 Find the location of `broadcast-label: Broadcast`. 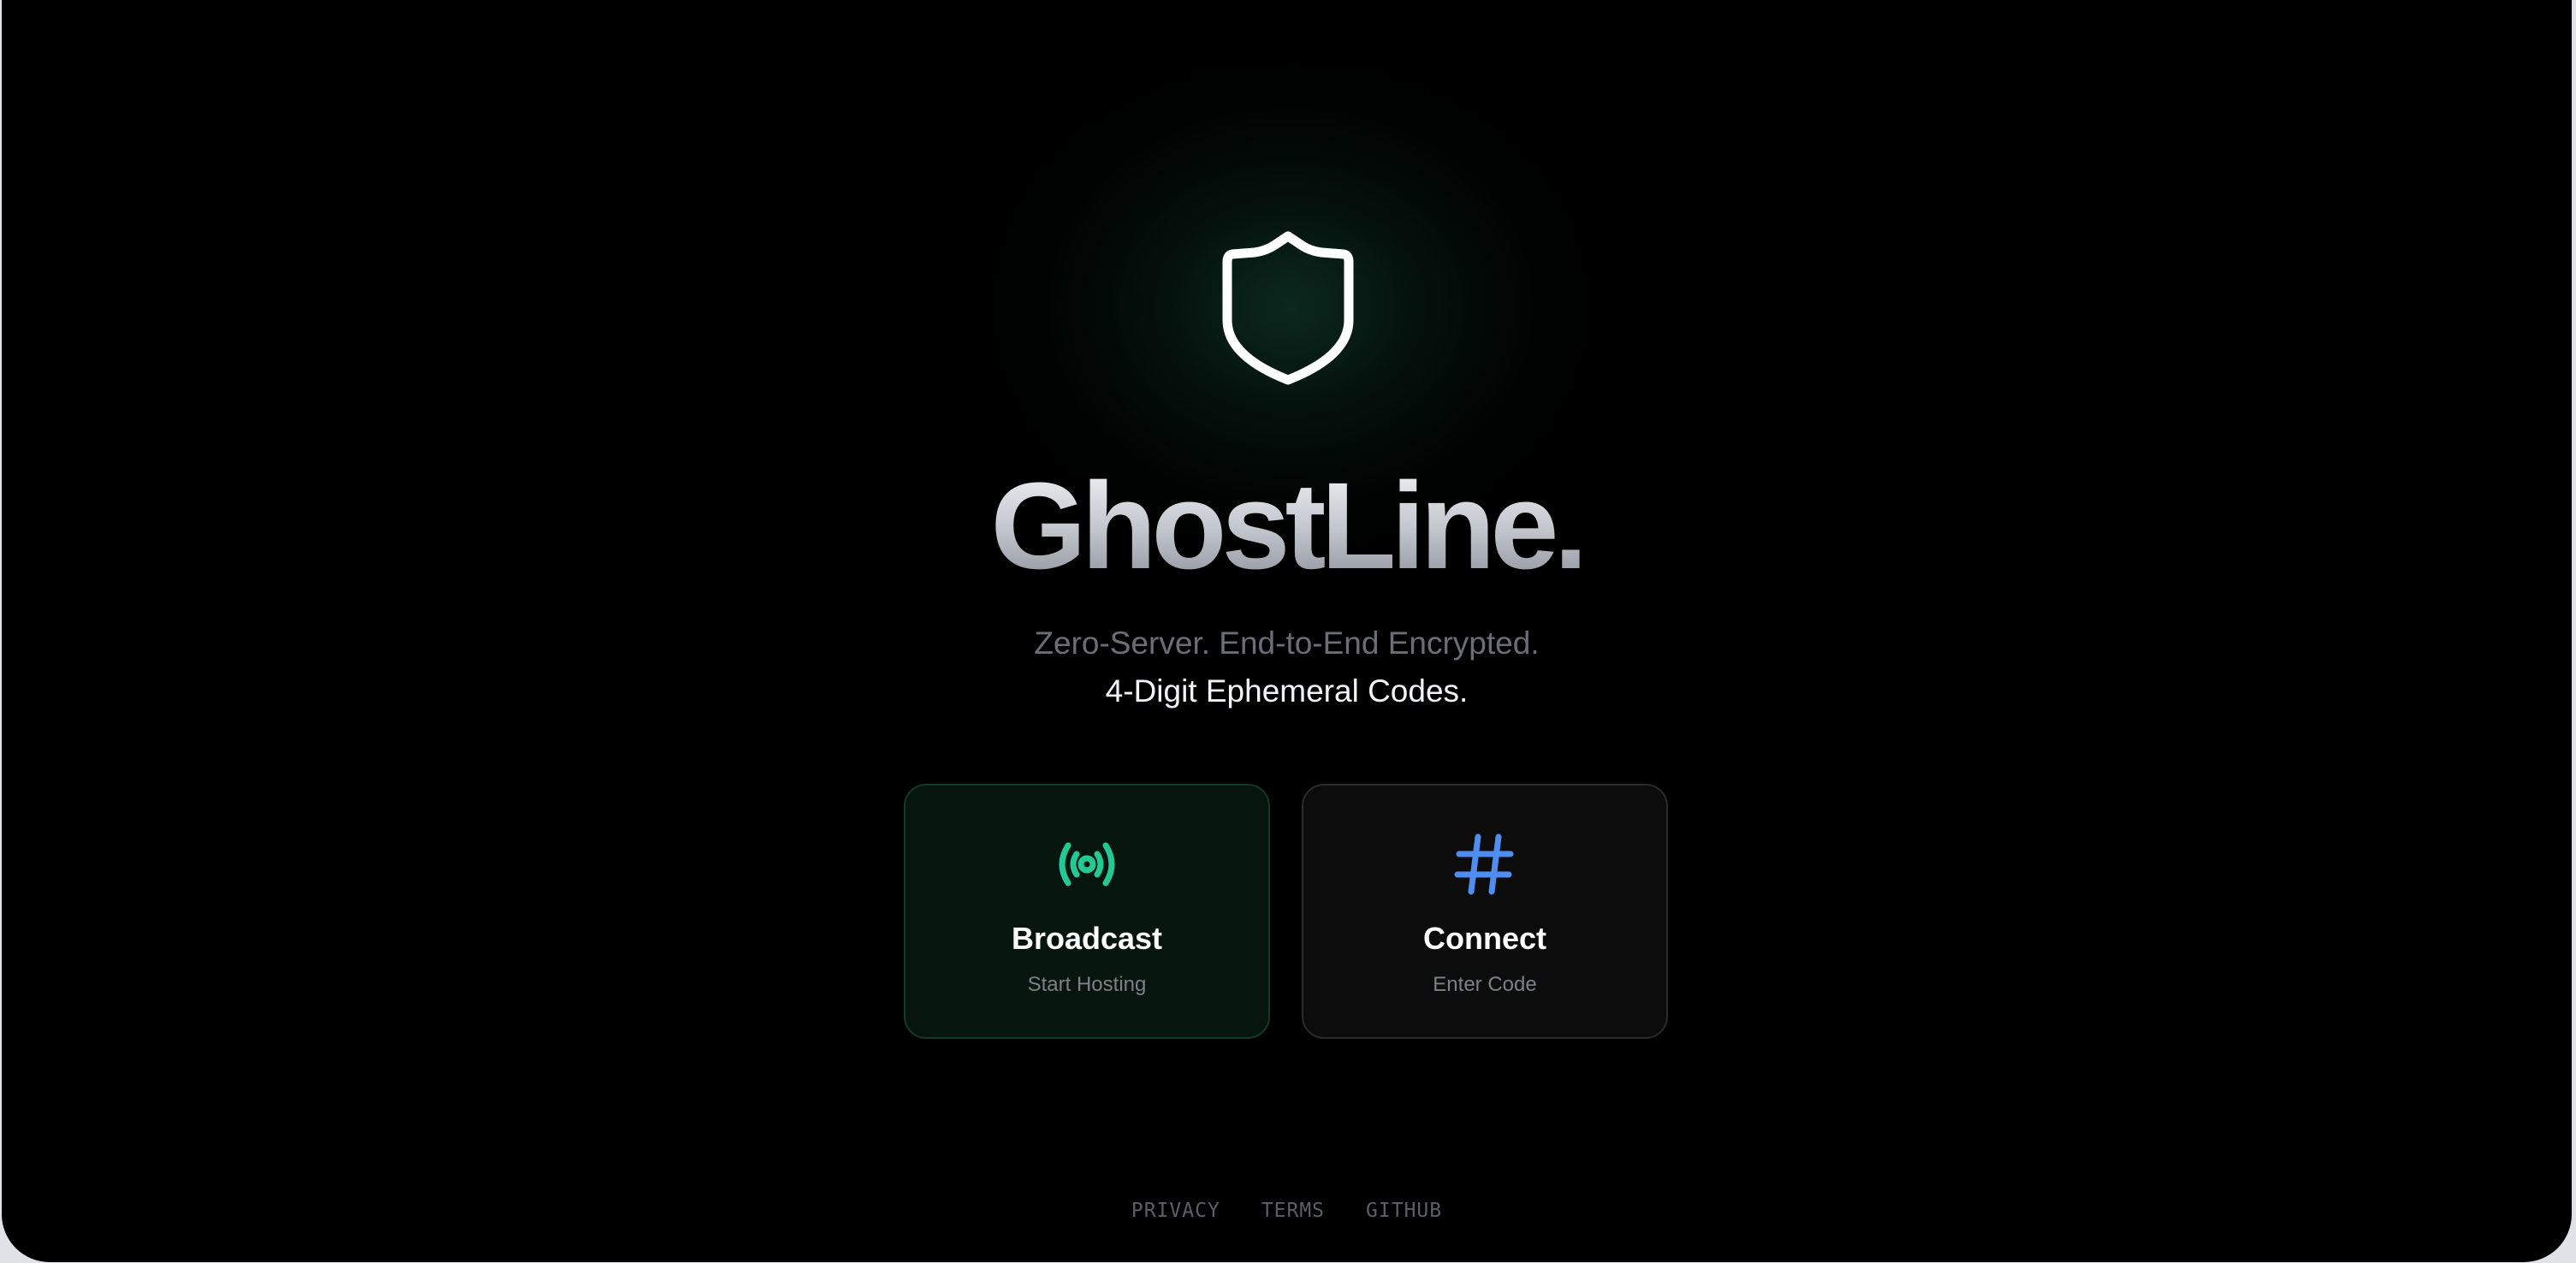

broadcast-label: Broadcast is located at coordinates (1087, 938).